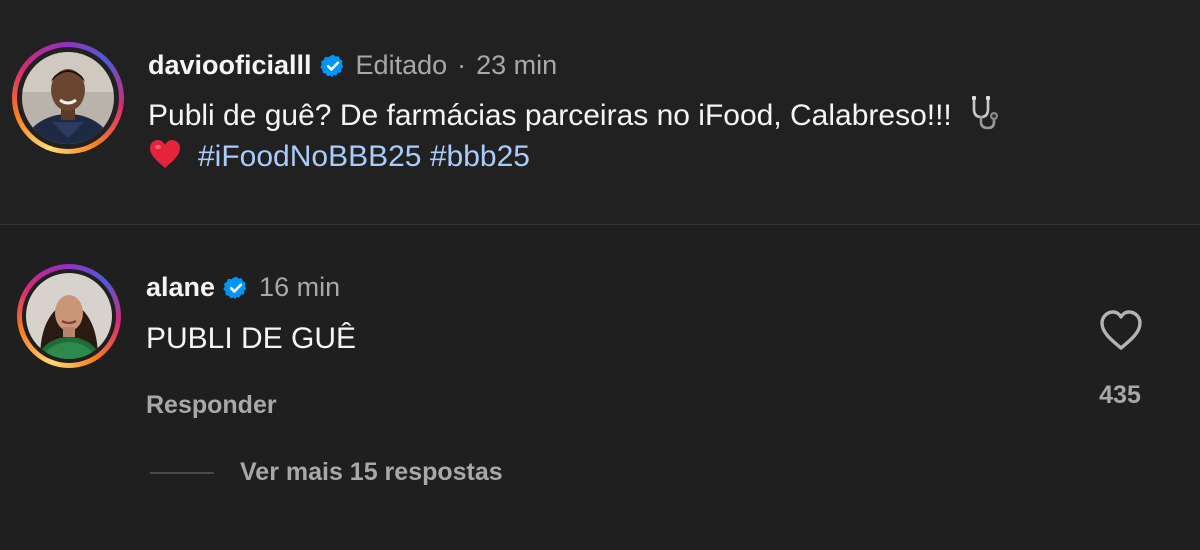 Image resolution: width=1200 pixels, height=550 pixels. Describe the element at coordinates (352, 65) in the screenshot. I see `caption-author-line: daviooficialll Editado · 23 min` at that location.